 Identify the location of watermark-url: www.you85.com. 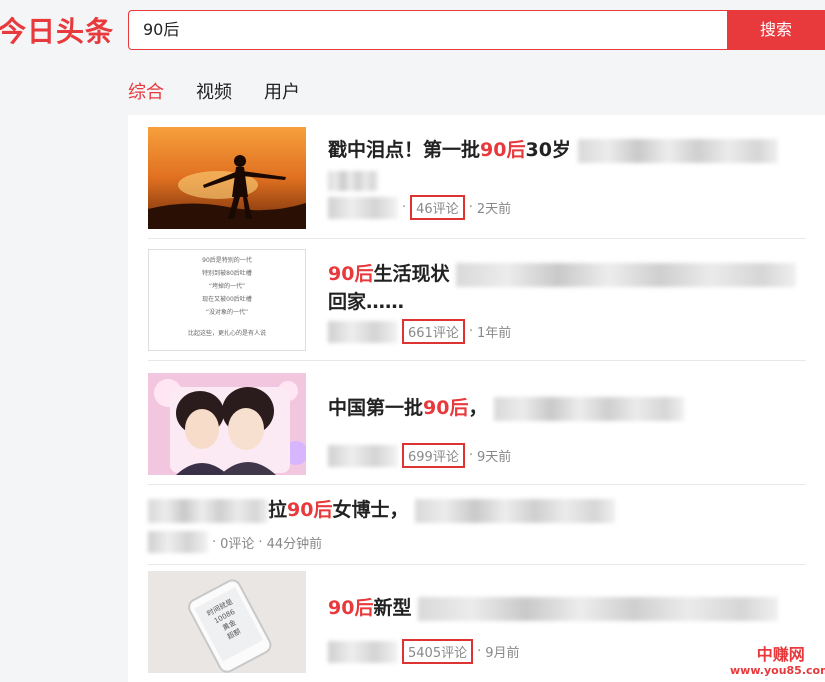
(777, 670).